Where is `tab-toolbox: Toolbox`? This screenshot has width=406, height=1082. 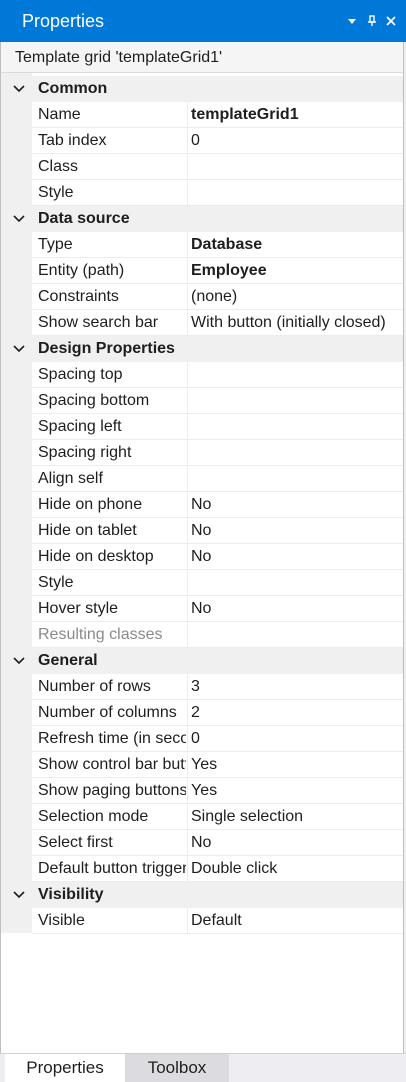 tab-toolbox: Toolbox is located at coordinates (177, 1068).